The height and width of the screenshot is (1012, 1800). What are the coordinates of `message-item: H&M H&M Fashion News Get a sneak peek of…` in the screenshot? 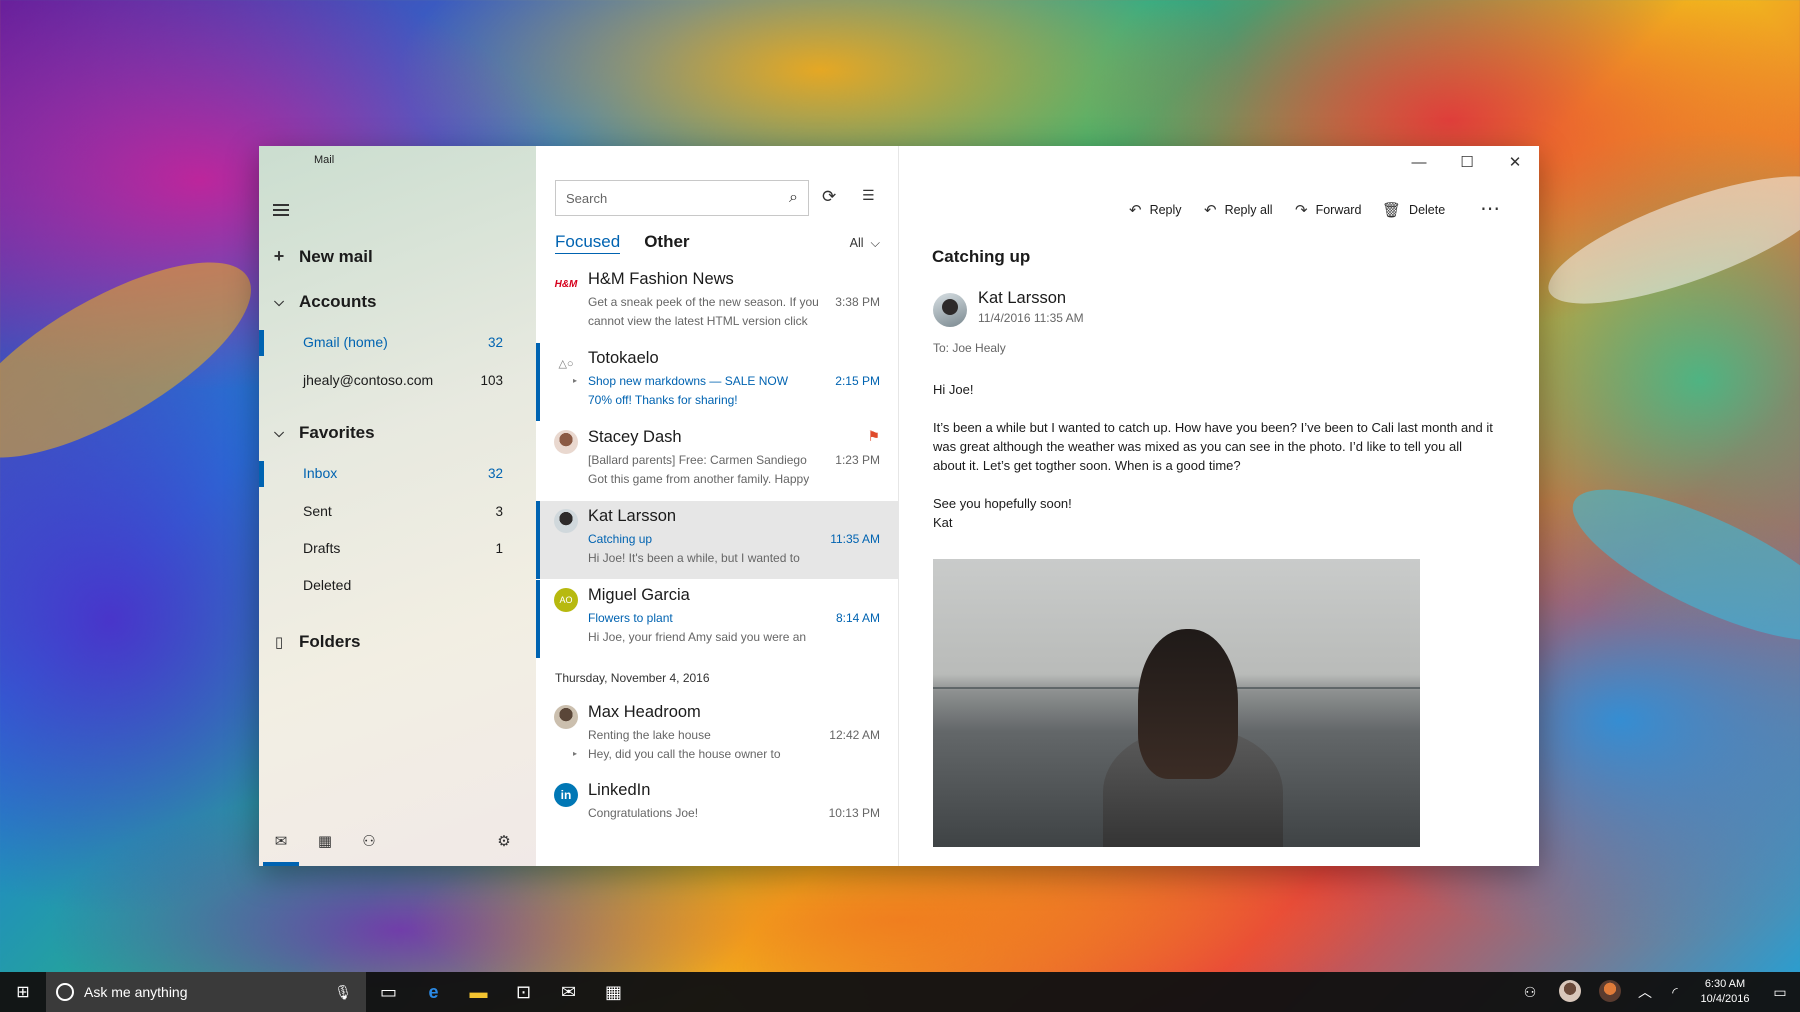 It's located at (717, 303).